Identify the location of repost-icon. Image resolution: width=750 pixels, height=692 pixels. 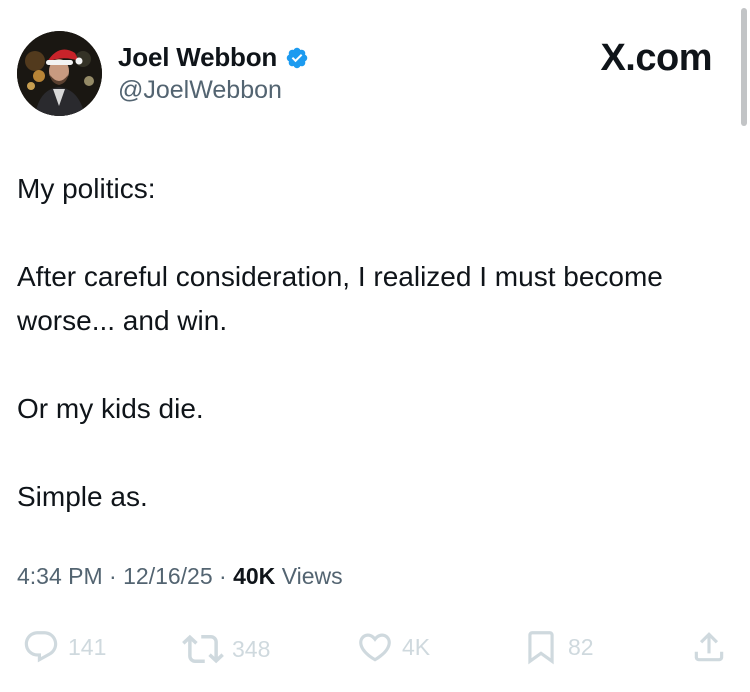
(203, 649).